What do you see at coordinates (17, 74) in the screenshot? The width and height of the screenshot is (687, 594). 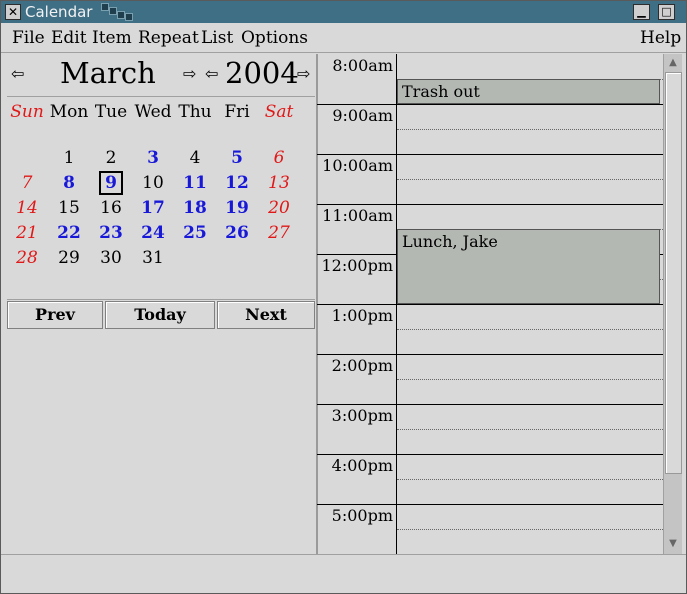 I see `prev-month-arrow-icon: ⇦` at bounding box center [17, 74].